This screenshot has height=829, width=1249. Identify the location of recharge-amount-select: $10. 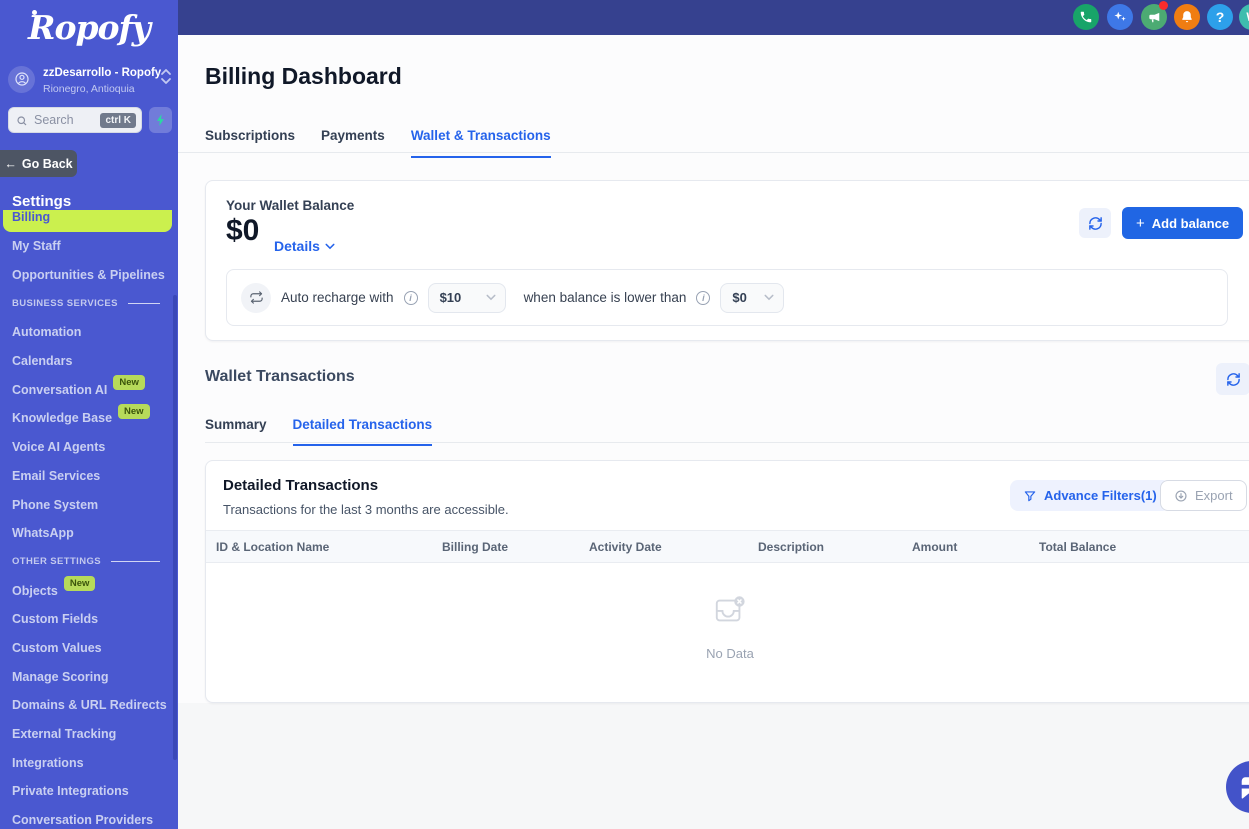
(466, 297).